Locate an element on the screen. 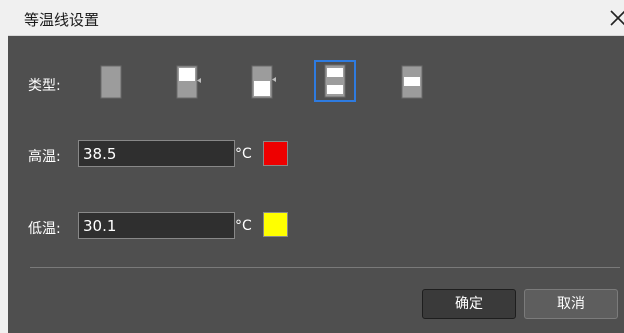 The image size is (624, 333). close-icon is located at coordinates (614, 18).